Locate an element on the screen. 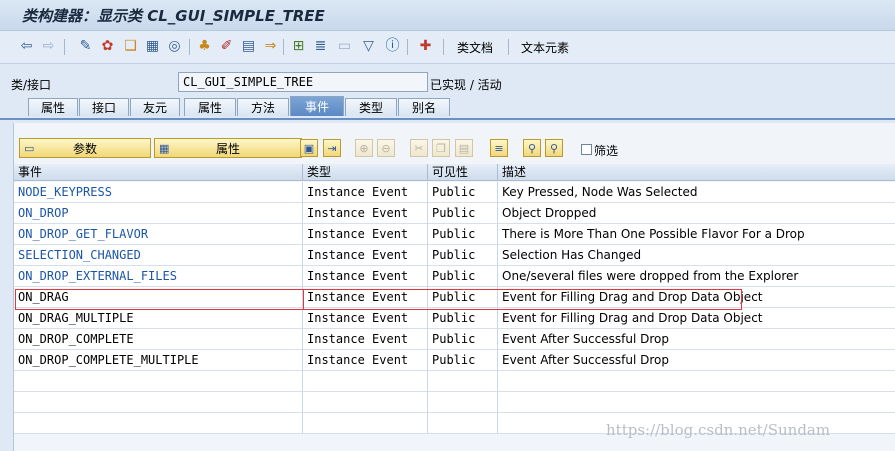 The width and height of the screenshot is (895, 451). insert-row-icon: ⊕ is located at coordinates (364, 148).